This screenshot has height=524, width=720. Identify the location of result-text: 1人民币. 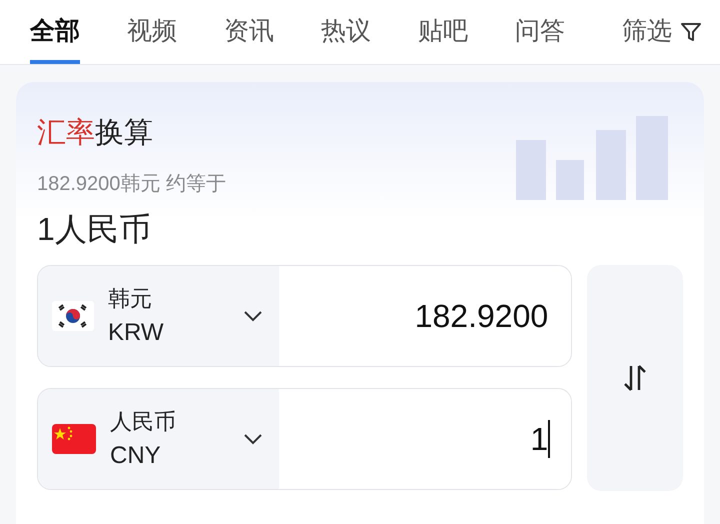
(94, 229).